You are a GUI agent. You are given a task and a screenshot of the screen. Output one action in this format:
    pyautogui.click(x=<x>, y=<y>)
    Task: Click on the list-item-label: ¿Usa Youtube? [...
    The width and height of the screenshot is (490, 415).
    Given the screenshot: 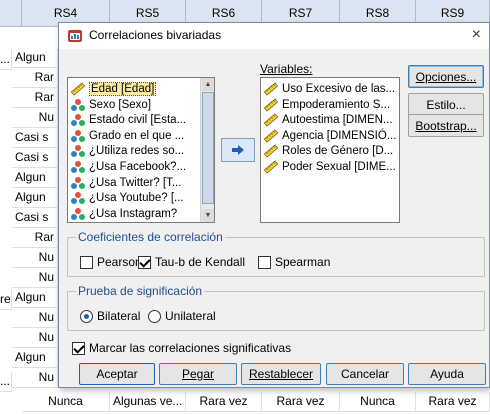 What is the action you would take?
    pyautogui.click(x=136, y=198)
    